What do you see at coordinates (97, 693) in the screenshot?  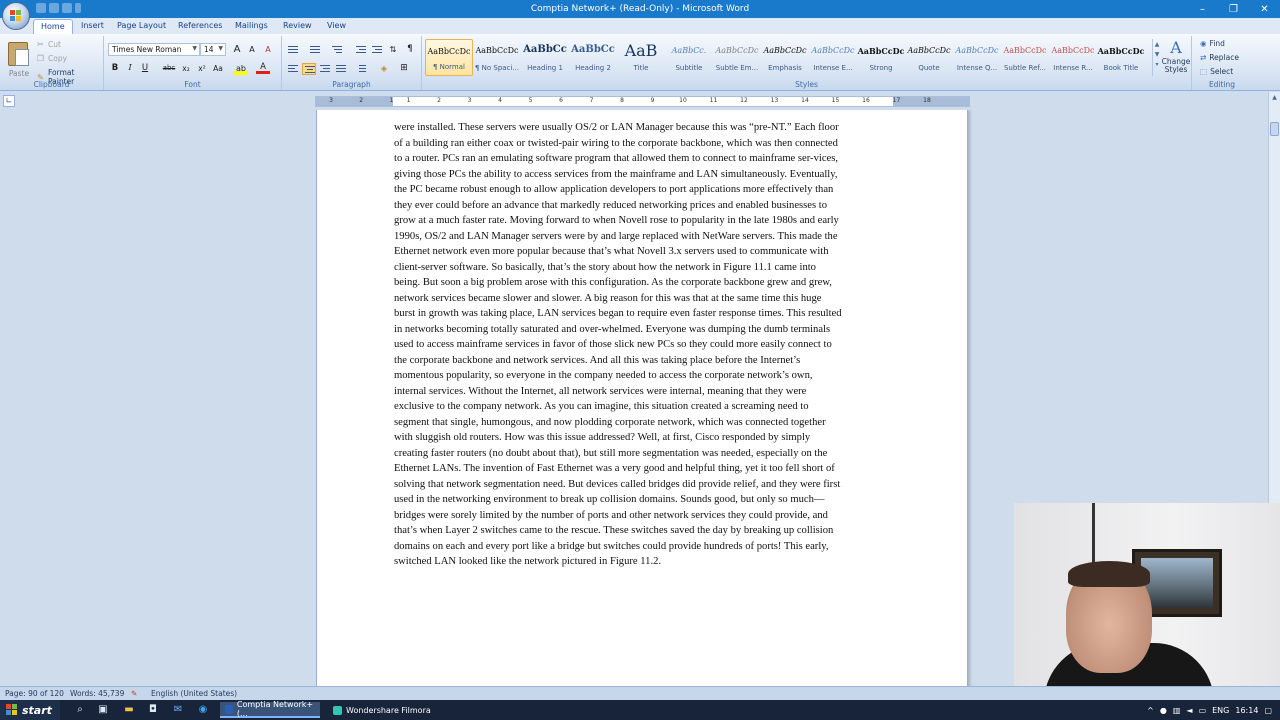 I see `word-count: Words: 45,739` at bounding box center [97, 693].